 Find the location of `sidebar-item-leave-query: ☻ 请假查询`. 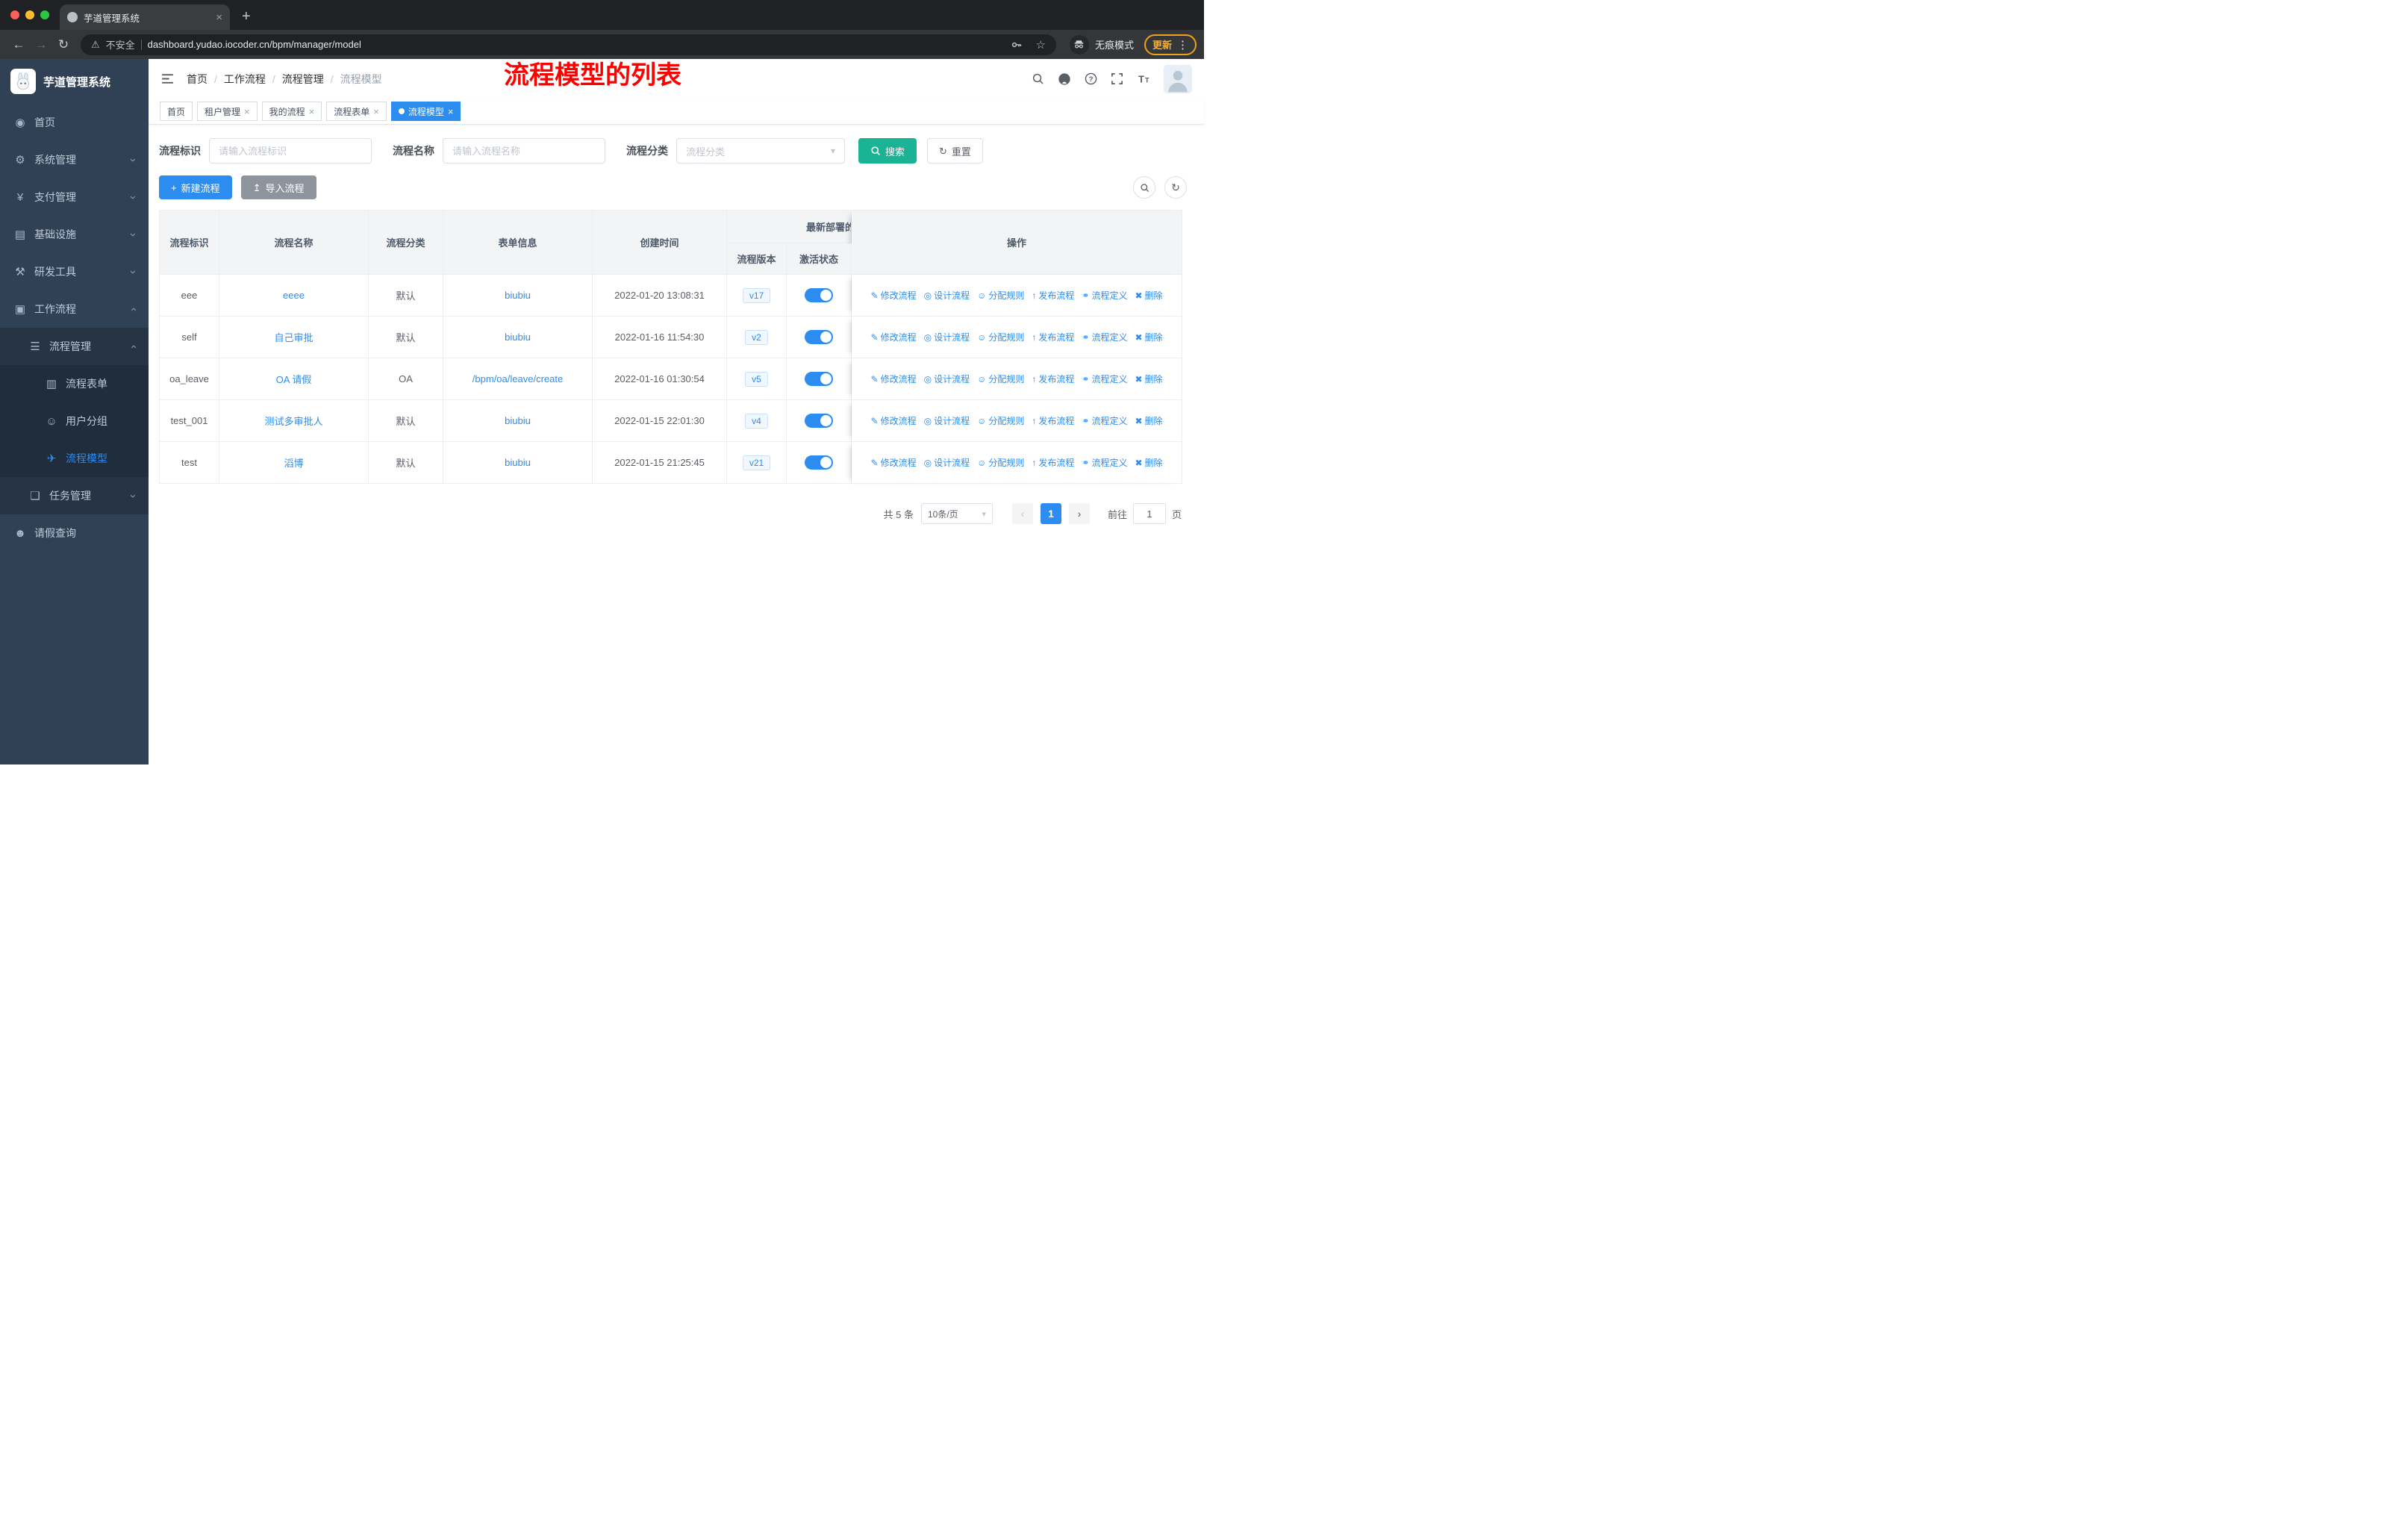

sidebar-item-leave-query: ☻ 请假查询 is located at coordinates (74, 533).